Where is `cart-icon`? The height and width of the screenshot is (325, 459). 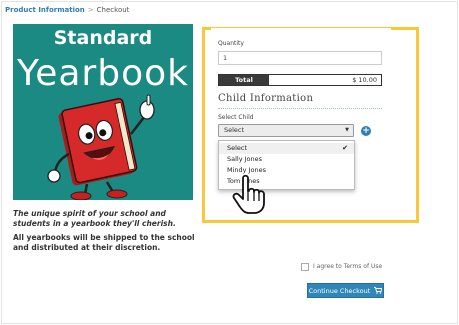
cart-icon is located at coordinates (378, 290).